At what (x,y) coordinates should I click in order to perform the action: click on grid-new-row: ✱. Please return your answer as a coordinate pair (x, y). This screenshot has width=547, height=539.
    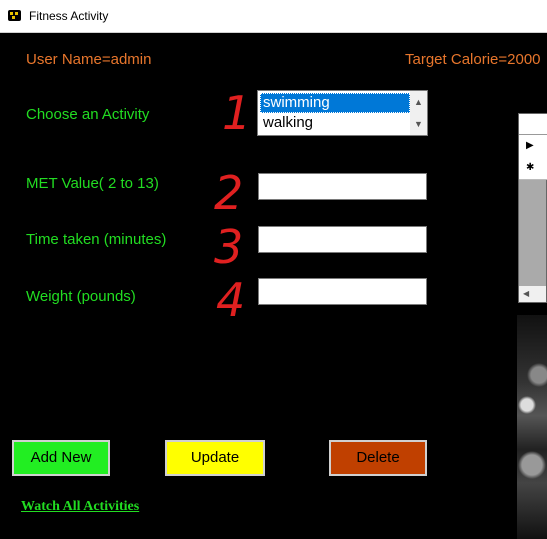
    Looking at the image, I should click on (533, 168).